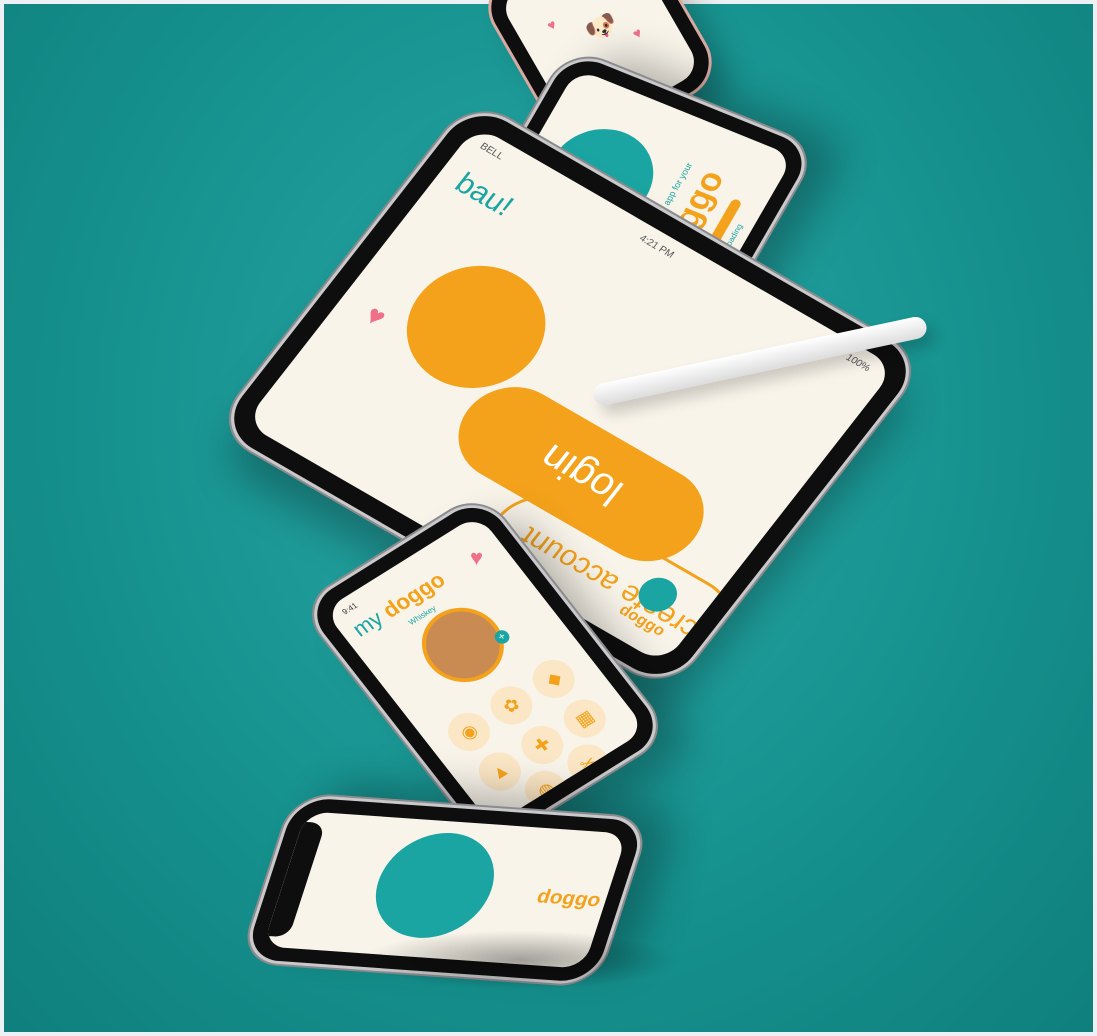  Describe the element at coordinates (585, 718) in the screenshot. I see `calendar-icon: ▦` at that location.